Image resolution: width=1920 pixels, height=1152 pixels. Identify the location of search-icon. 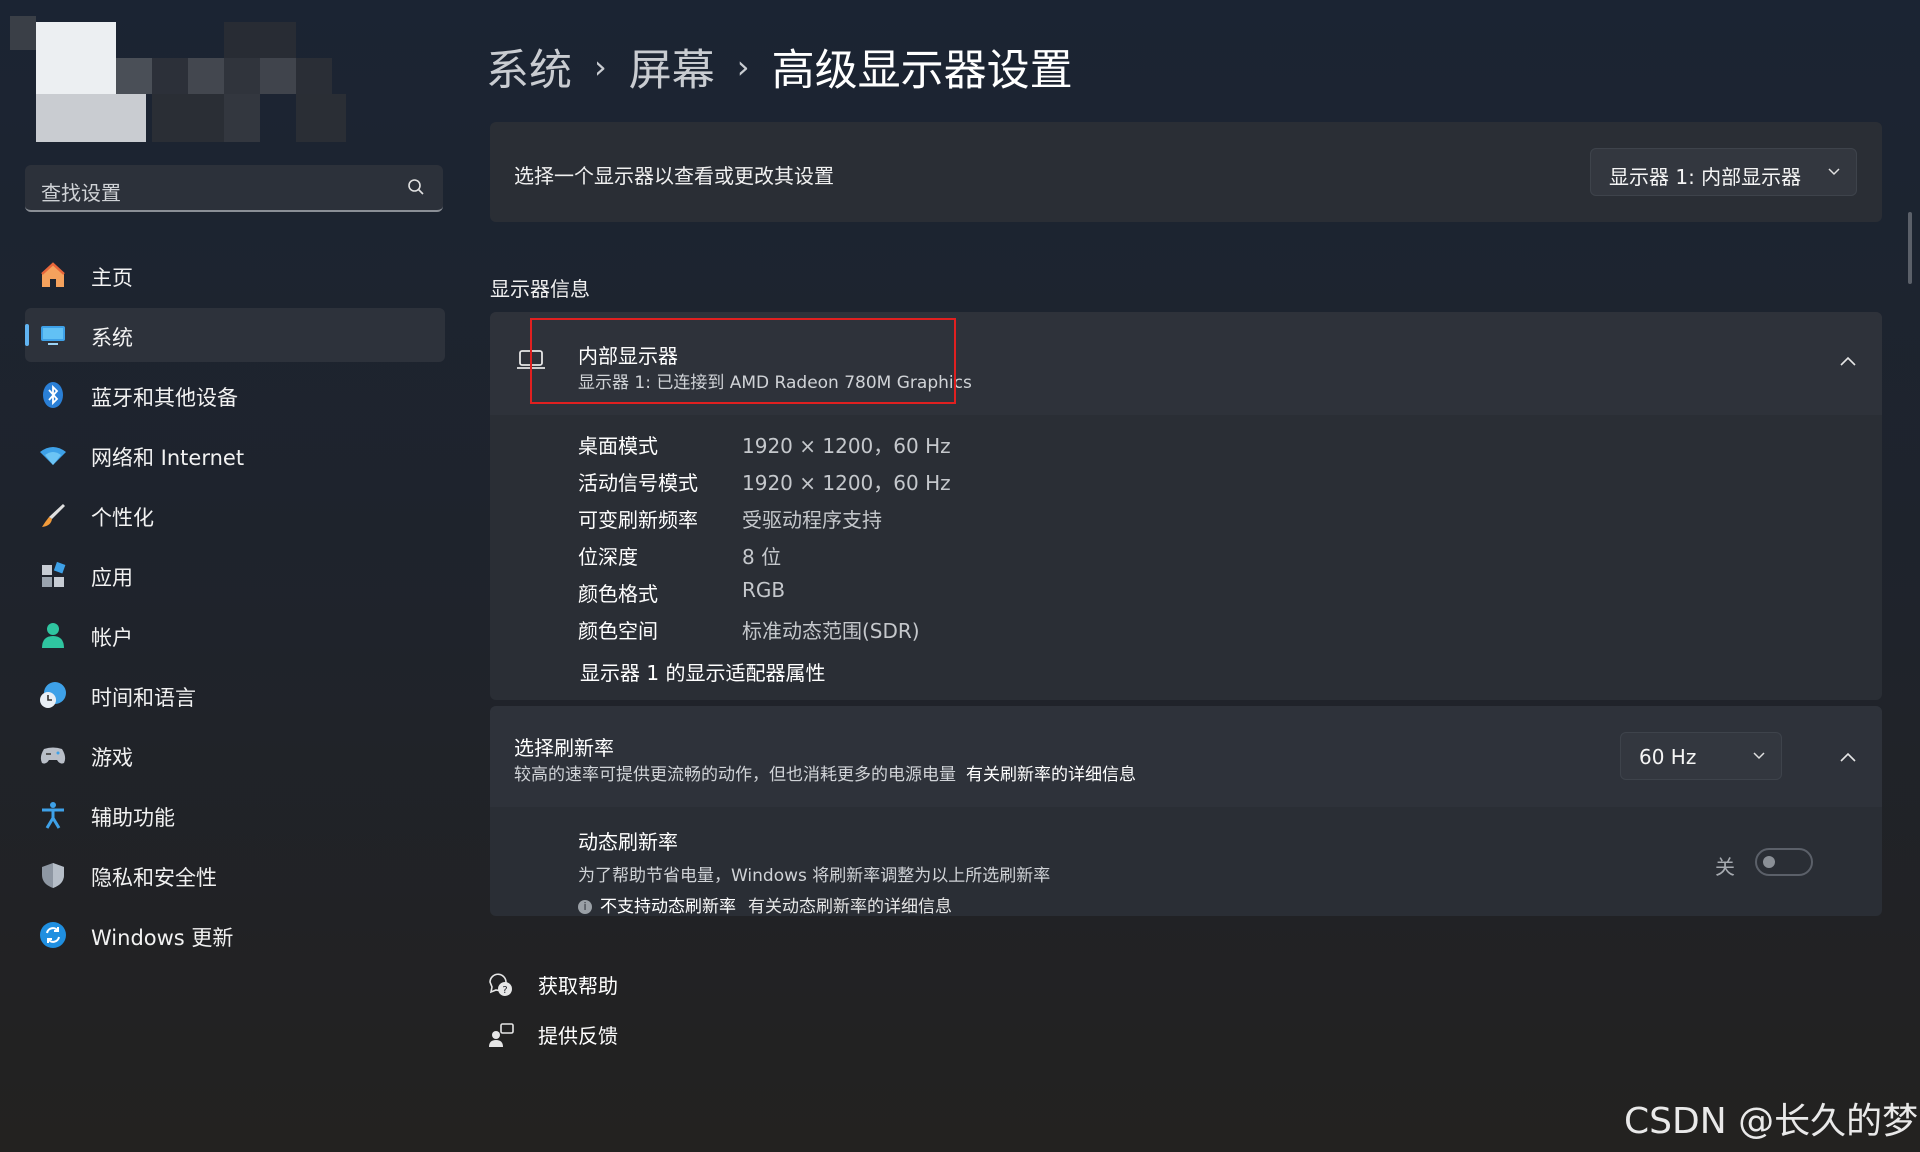
(416, 187).